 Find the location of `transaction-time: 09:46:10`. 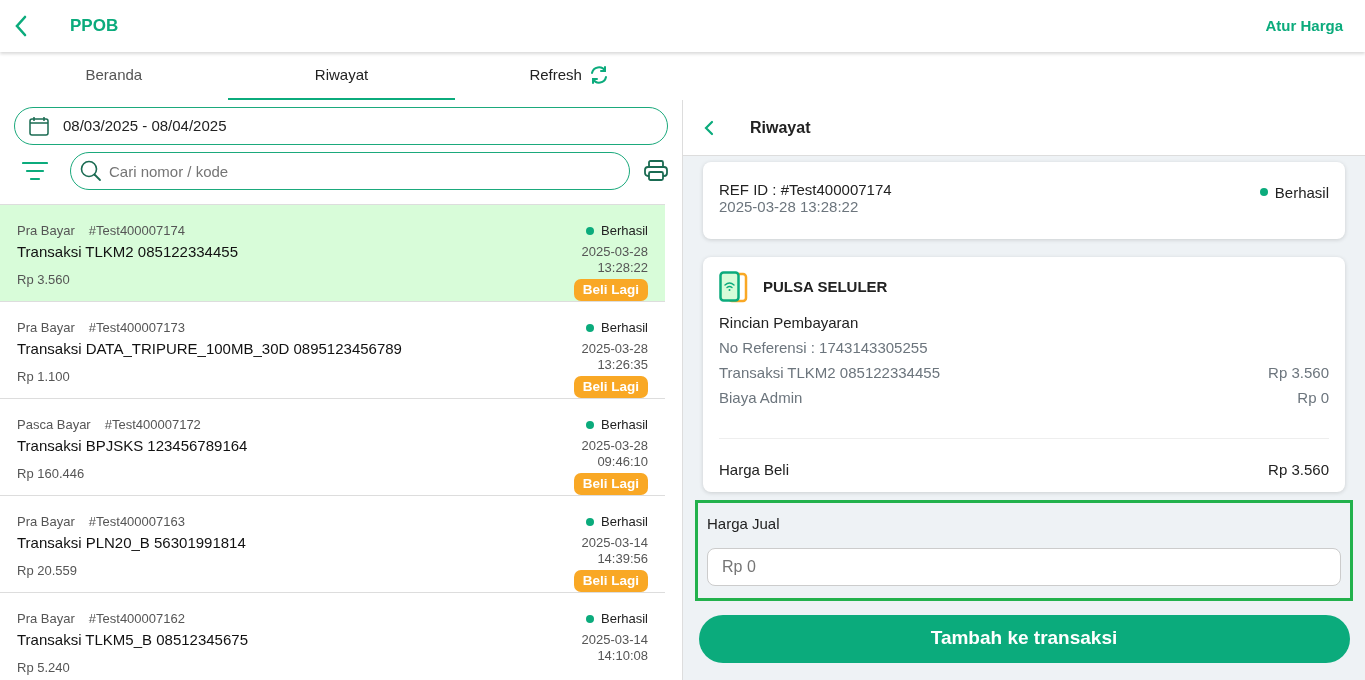

transaction-time: 09:46:10 is located at coordinates (622, 461).